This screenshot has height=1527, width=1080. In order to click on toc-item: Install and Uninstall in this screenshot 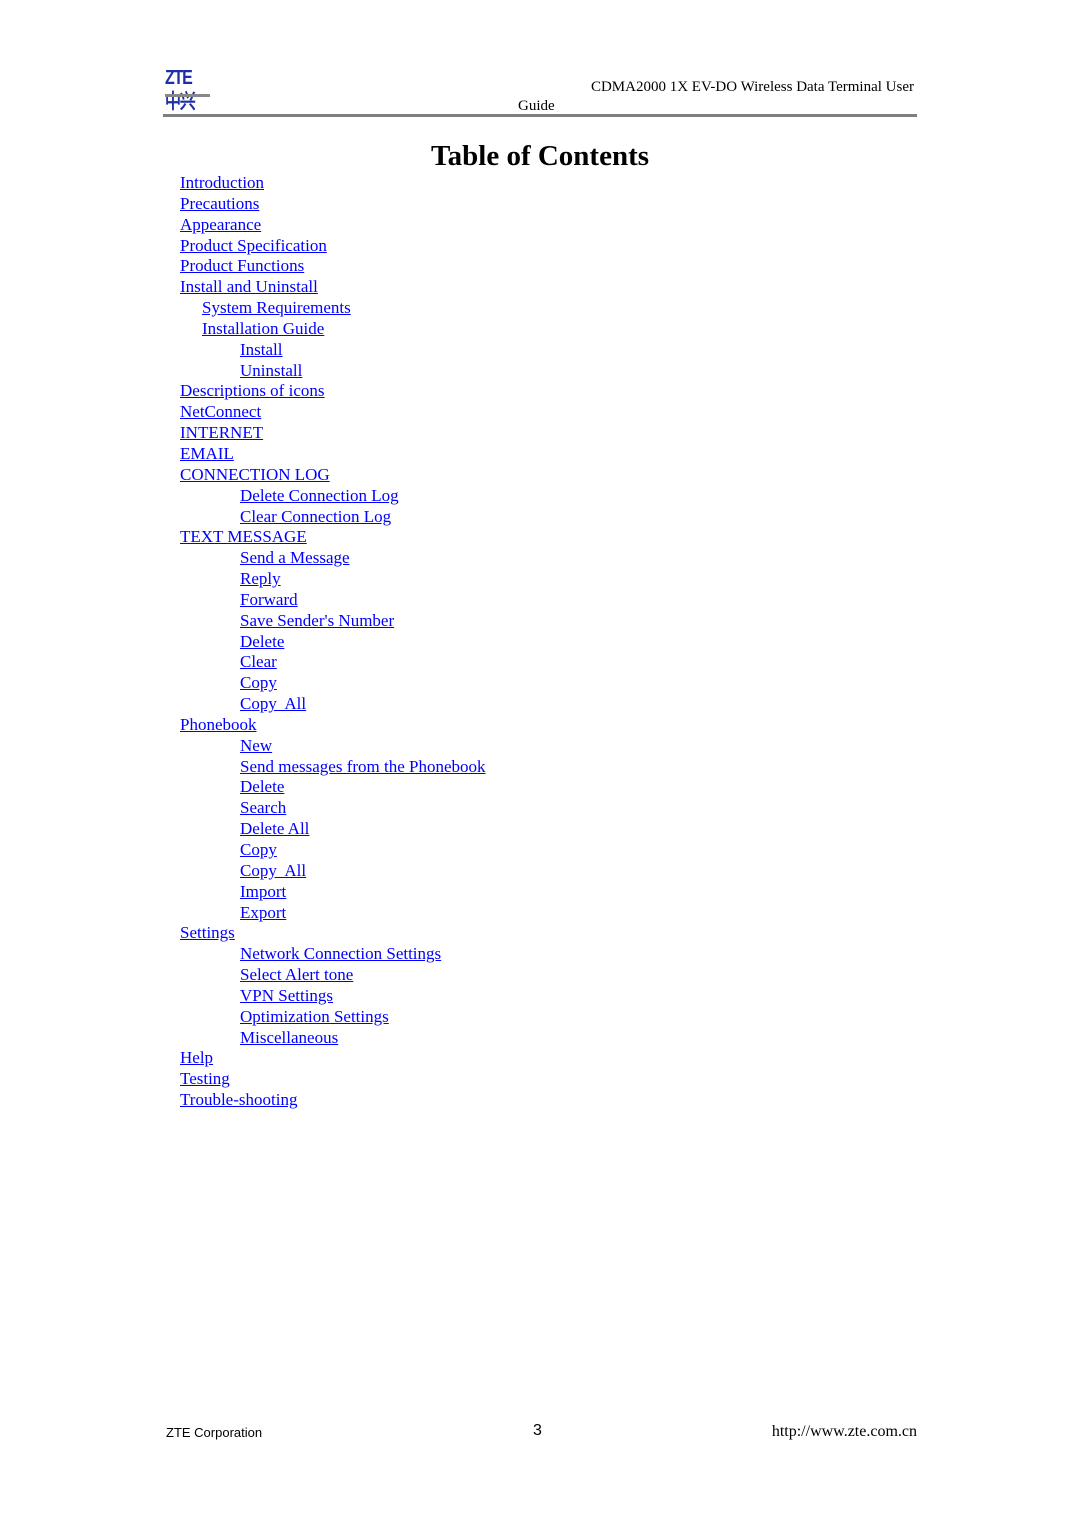, I will do `click(333, 286)`.